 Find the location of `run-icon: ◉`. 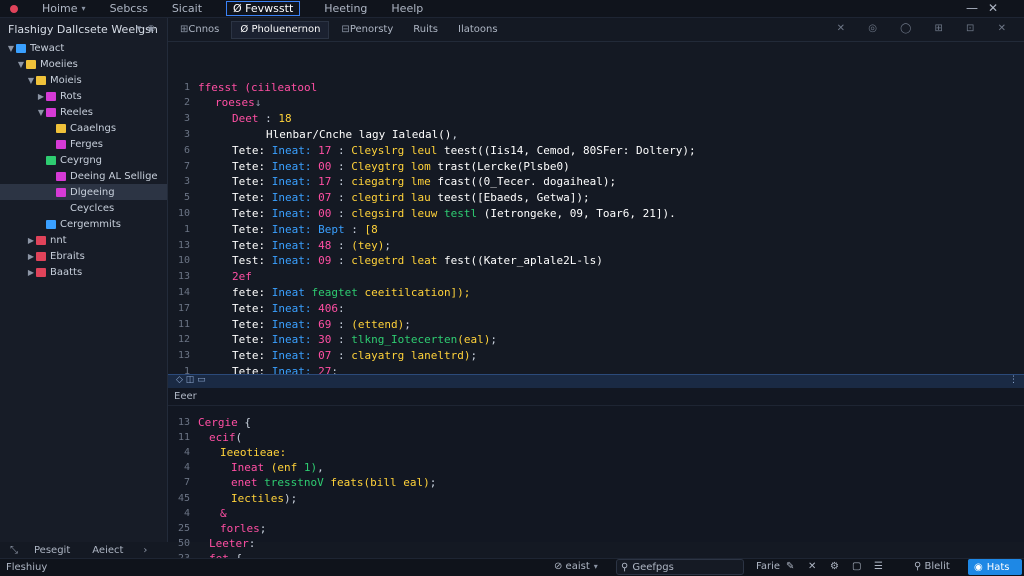

run-icon: ◉ is located at coordinates (978, 567).